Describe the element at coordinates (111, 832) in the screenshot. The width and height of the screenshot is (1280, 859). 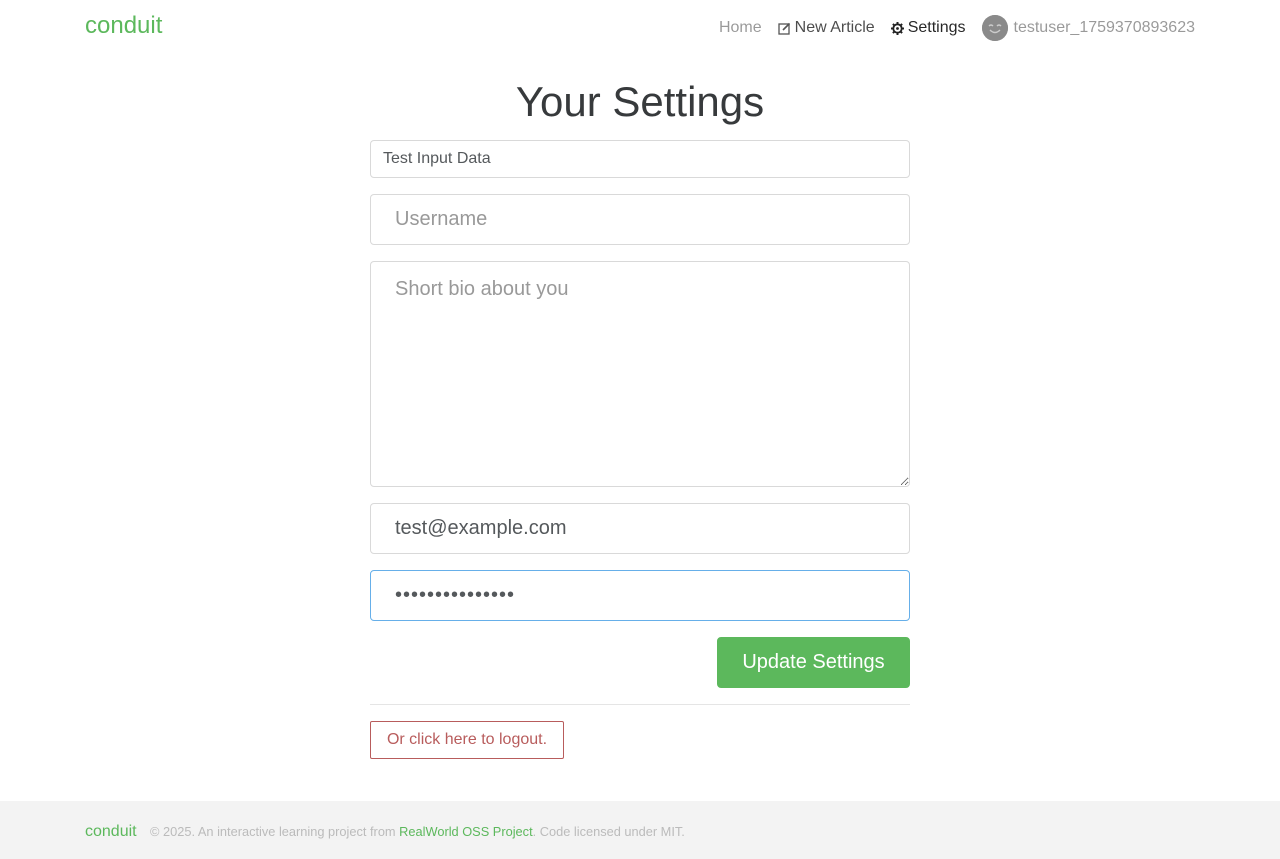
I see `footer-brand-logo: conduit` at that location.